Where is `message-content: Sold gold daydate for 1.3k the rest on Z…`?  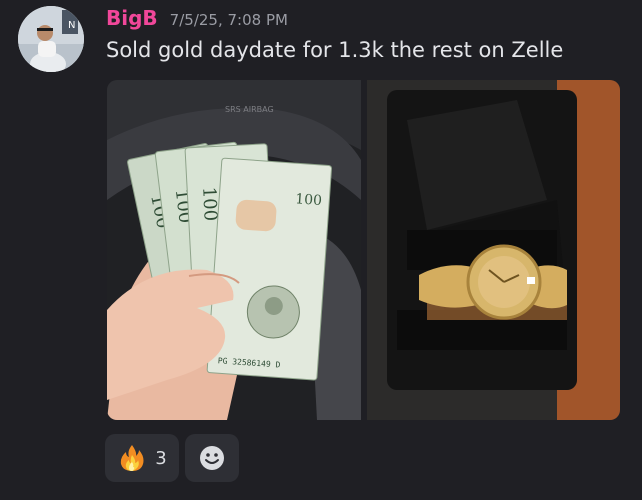
message-content: Sold gold daydate for 1.3k the rest on Z… is located at coordinates (335, 50).